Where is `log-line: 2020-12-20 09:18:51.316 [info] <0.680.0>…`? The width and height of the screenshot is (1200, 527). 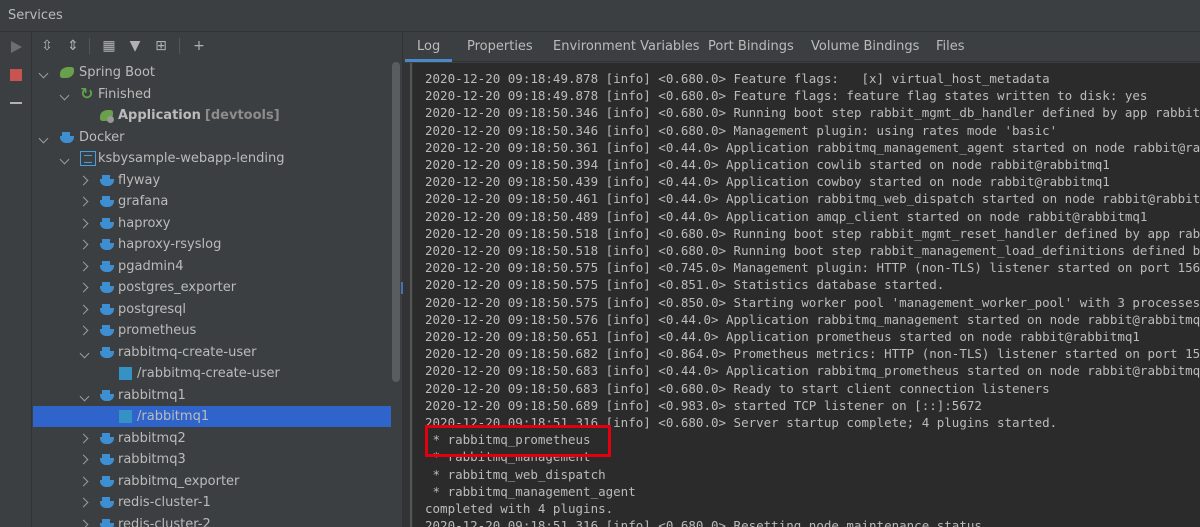 log-line: 2020-12-20 09:18:51.316 [info] <0.680.0>… is located at coordinates (703, 522).